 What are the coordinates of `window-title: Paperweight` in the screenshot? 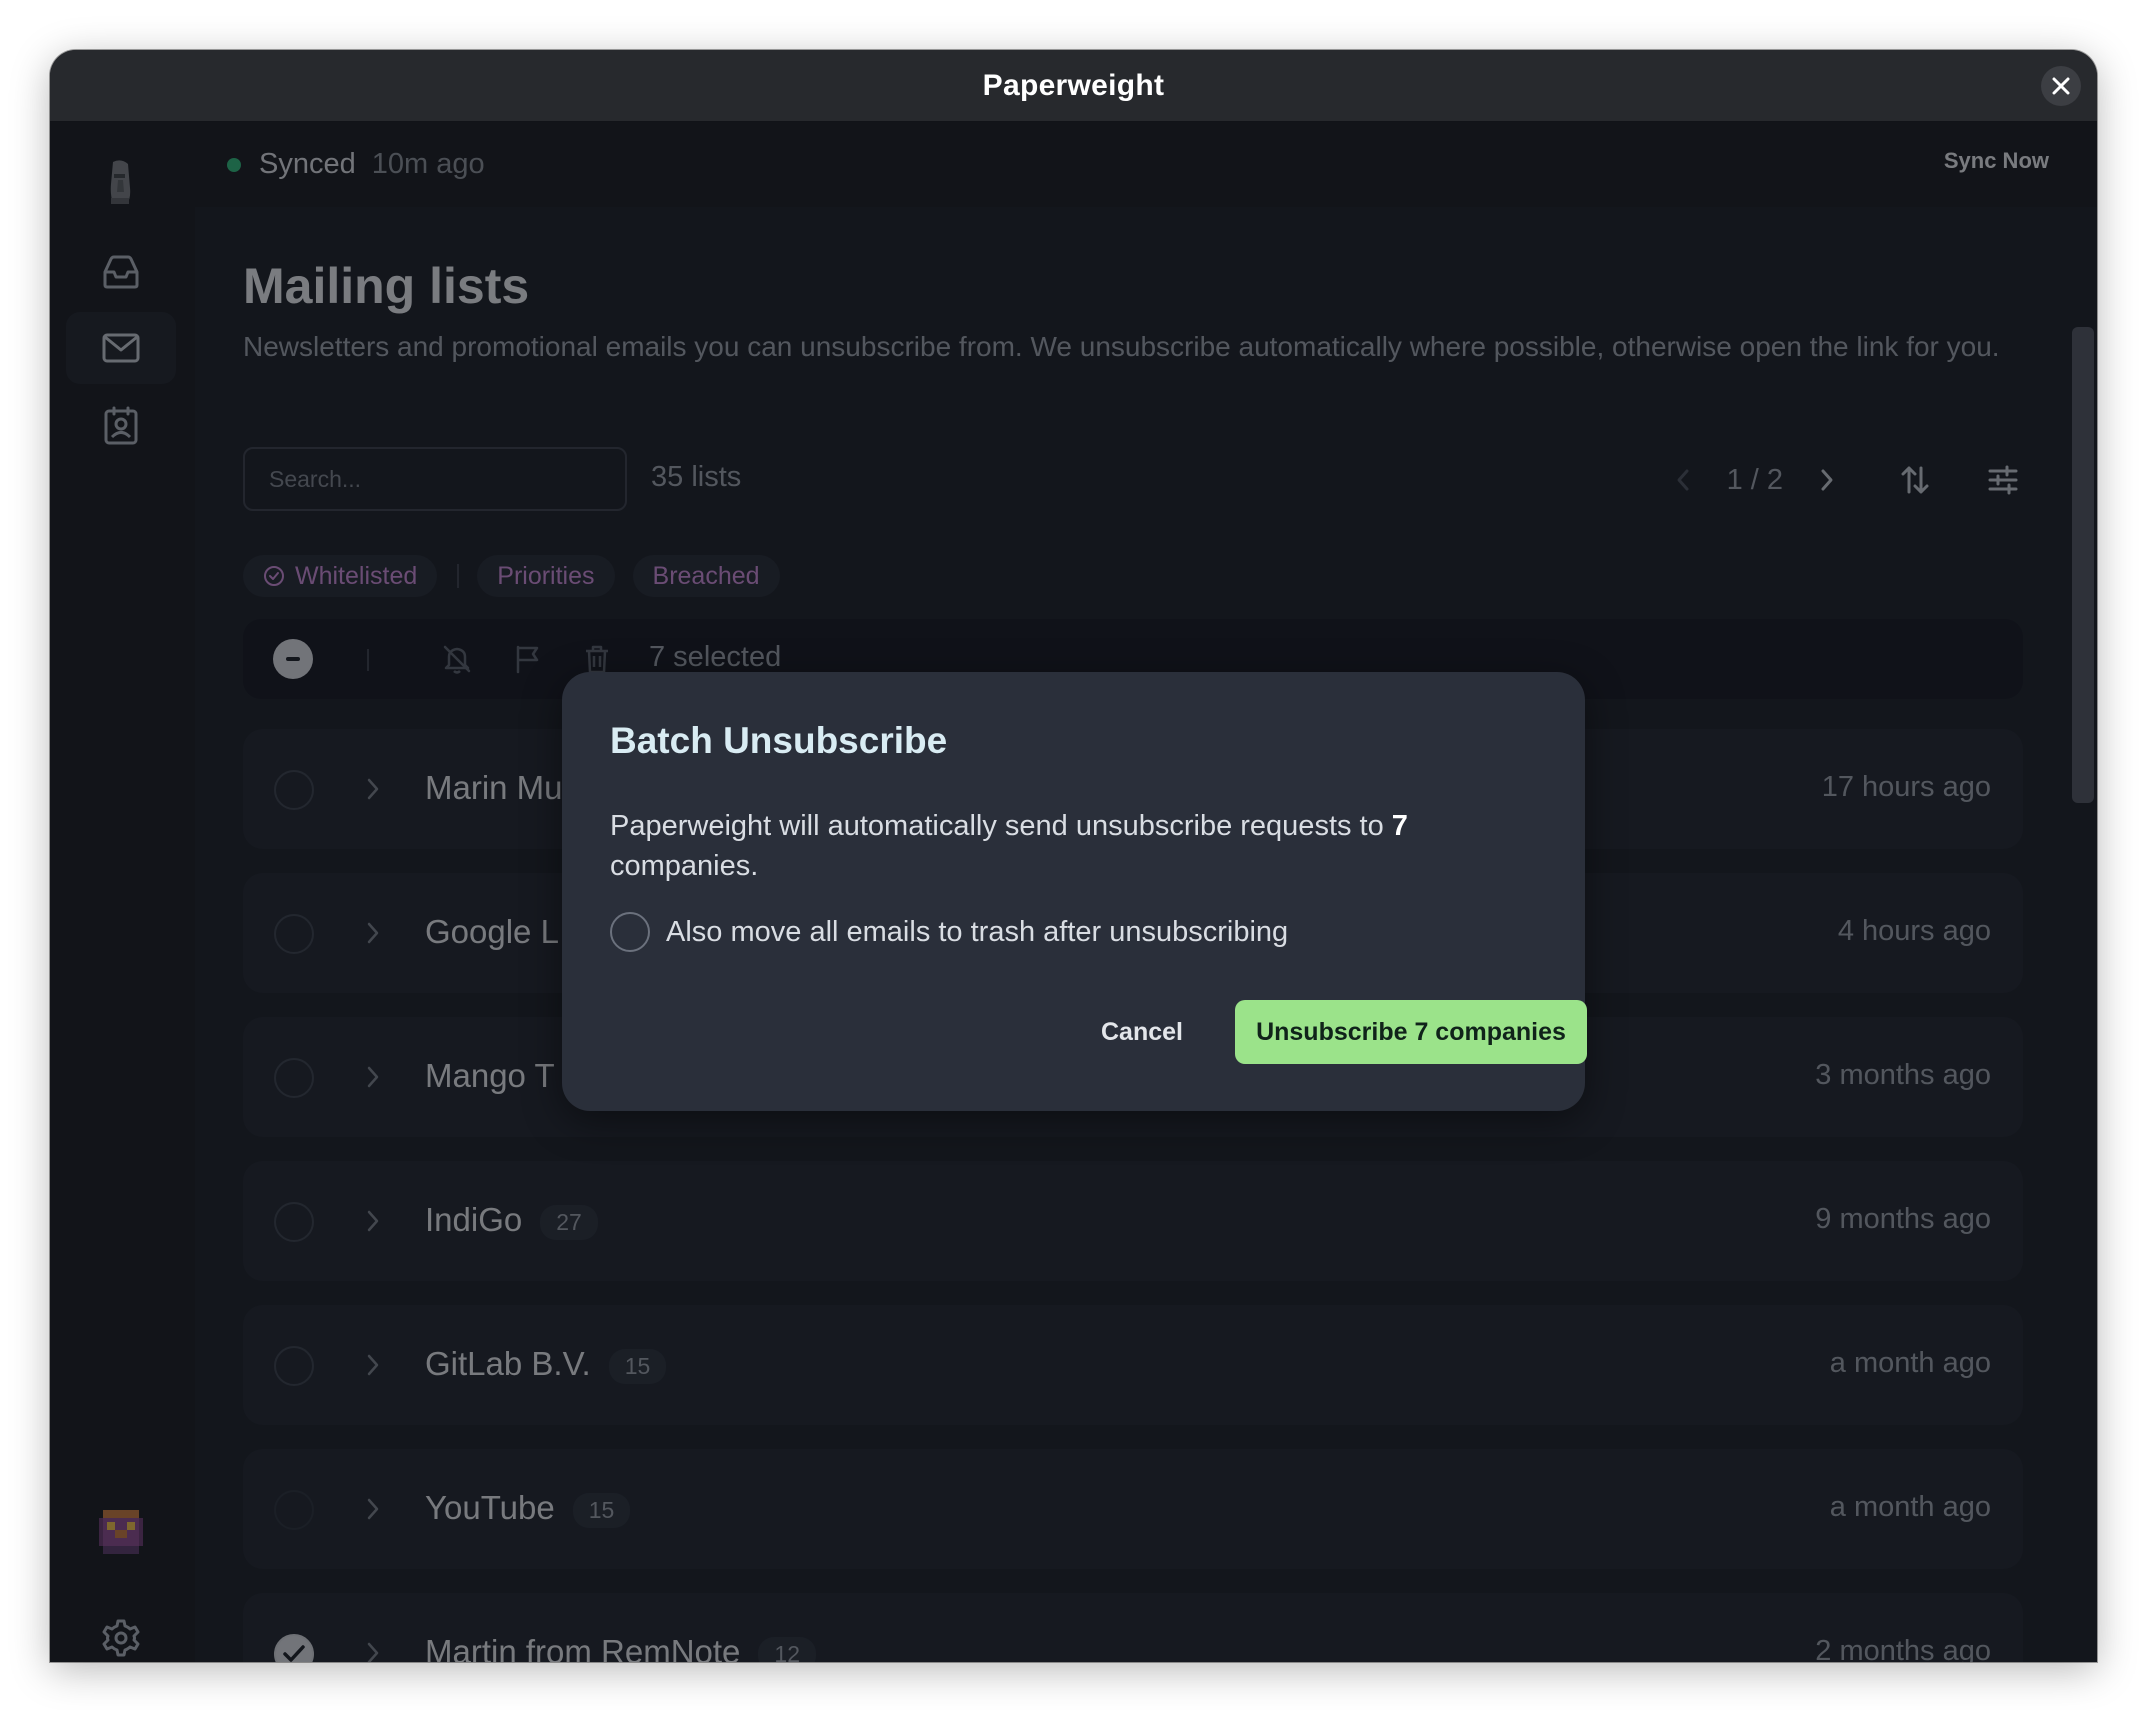 It's located at (1073, 85).